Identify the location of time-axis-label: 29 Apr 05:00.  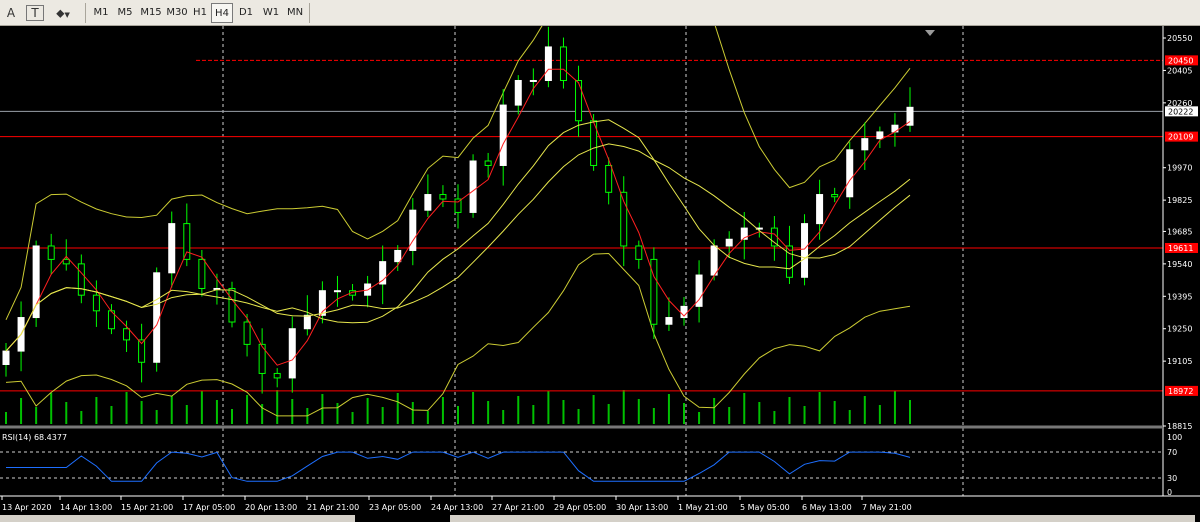
(580, 507).